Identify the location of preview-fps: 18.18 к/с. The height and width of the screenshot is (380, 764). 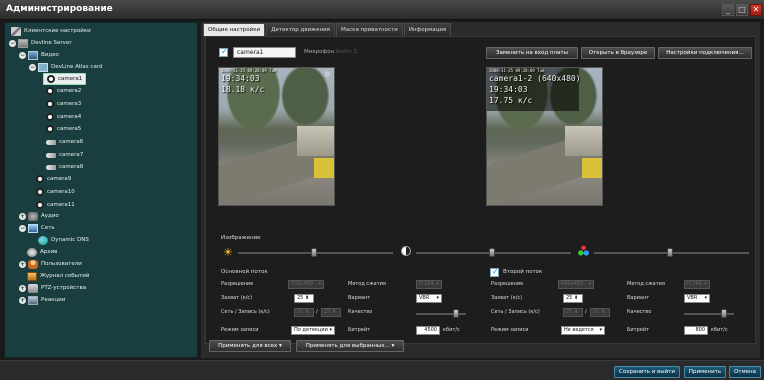
(243, 89).